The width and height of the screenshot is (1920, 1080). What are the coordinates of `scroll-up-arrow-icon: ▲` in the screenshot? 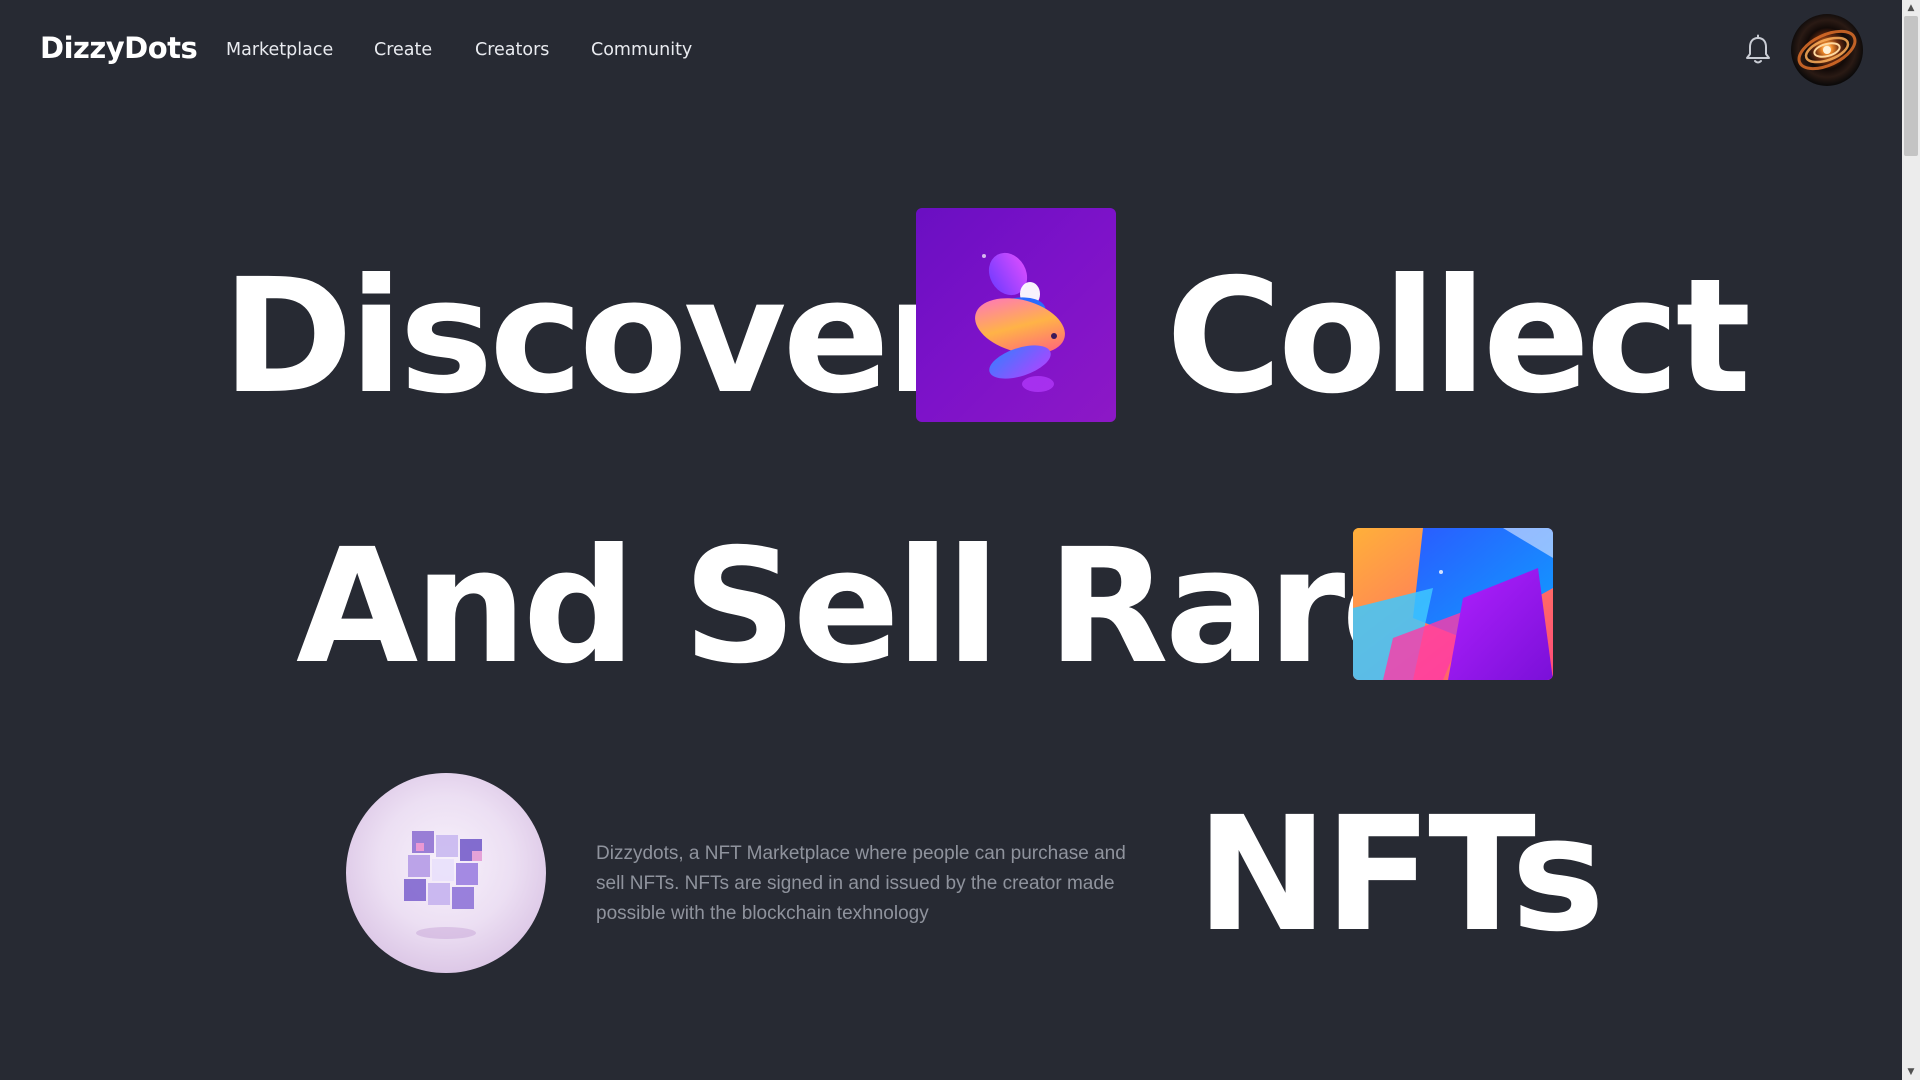 It's located at (1911, 8).